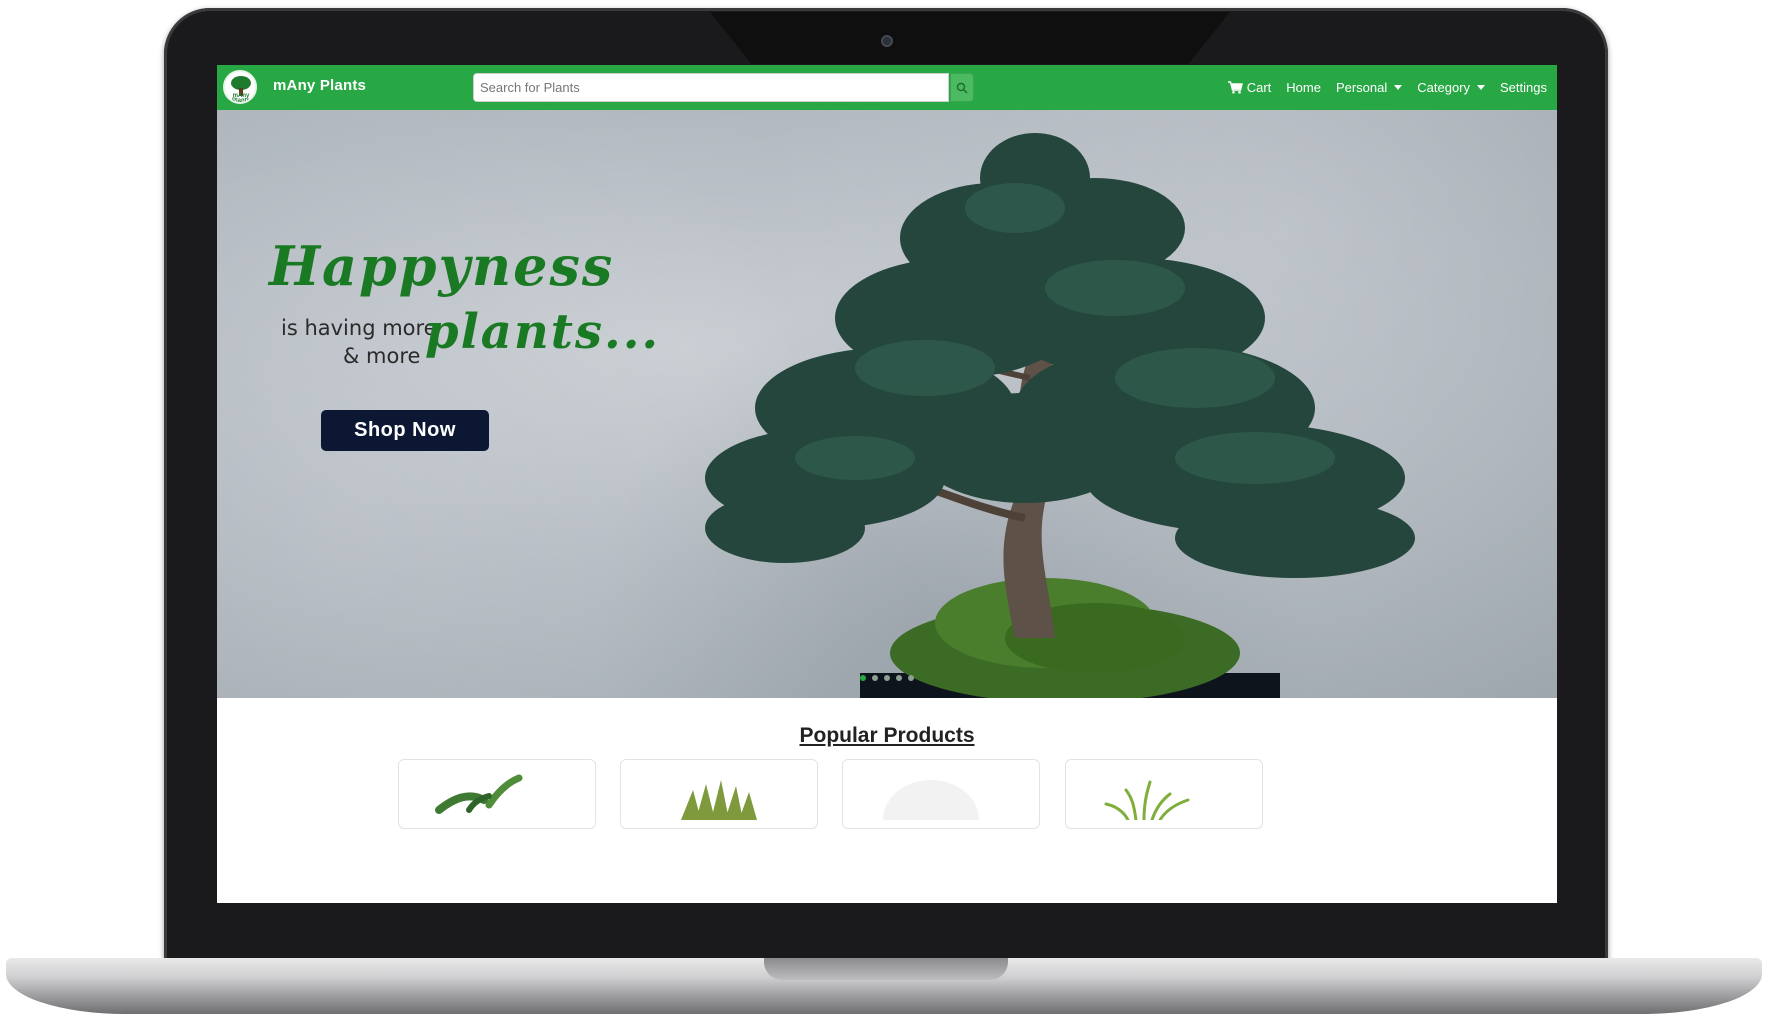 This screenshot has width=1768, height=1016. I want to click on carousel-indicators, so click(887, 678).